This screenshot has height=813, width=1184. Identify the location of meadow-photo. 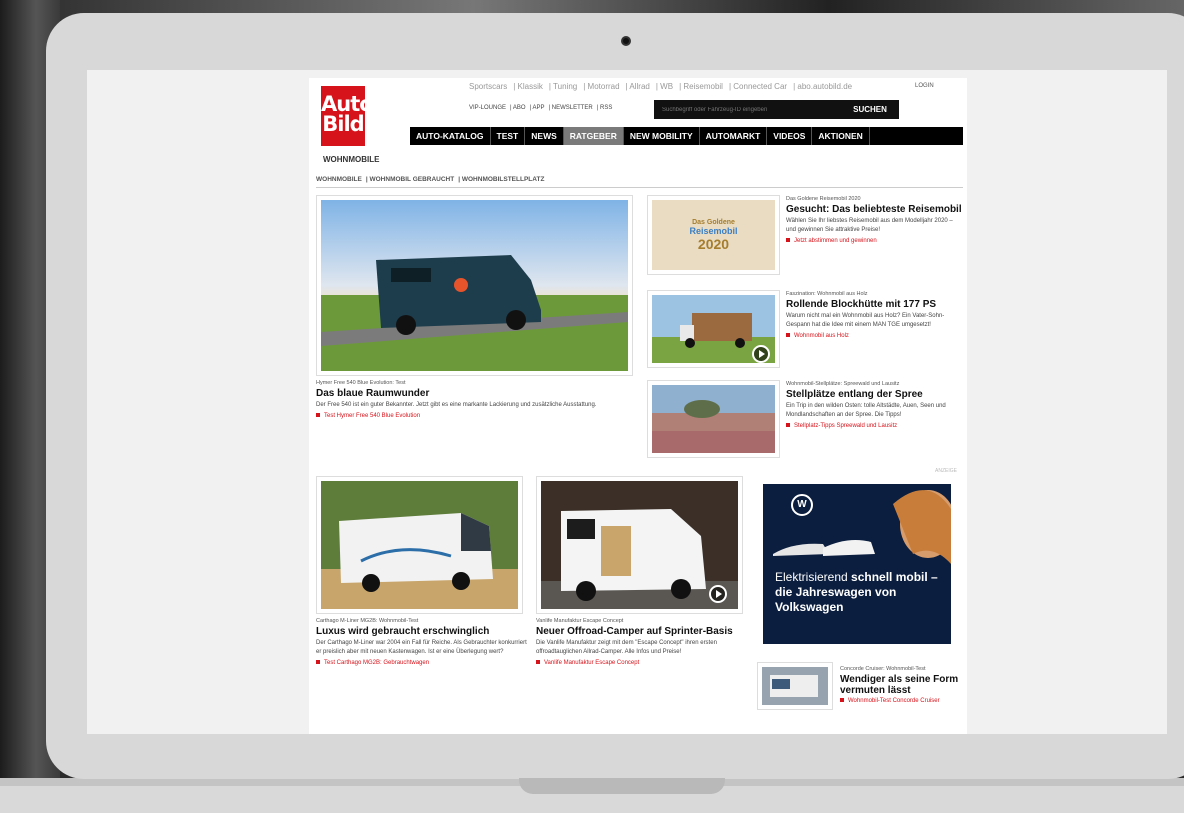
(713, 419).